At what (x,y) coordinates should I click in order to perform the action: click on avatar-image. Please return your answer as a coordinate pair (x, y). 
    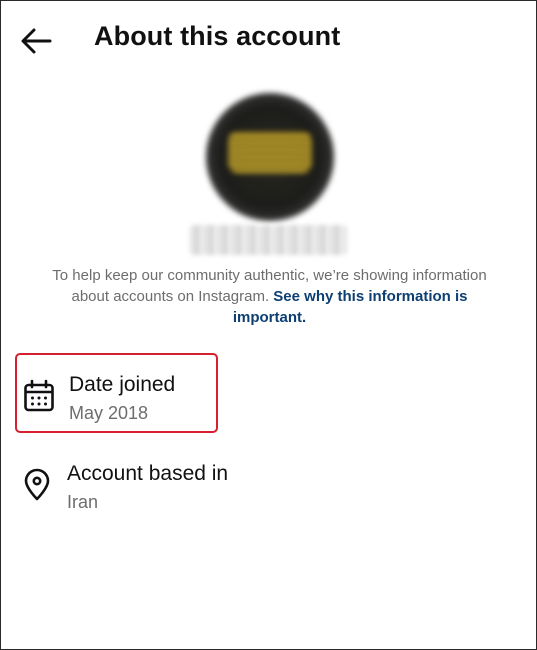
    Looking at the image, I should click on (270, 152).